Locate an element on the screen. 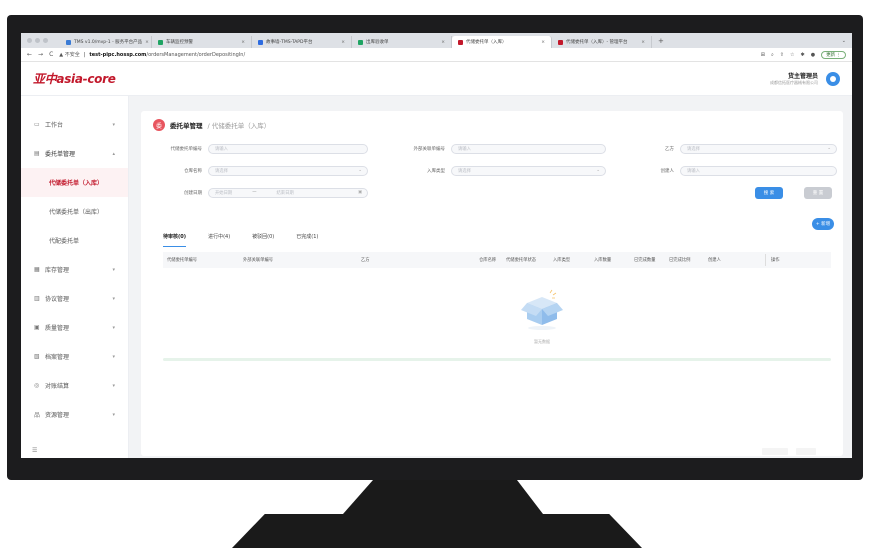 This screenshot has height=552, width=873. profile-icon: ● is located at coordinates (813, 55).